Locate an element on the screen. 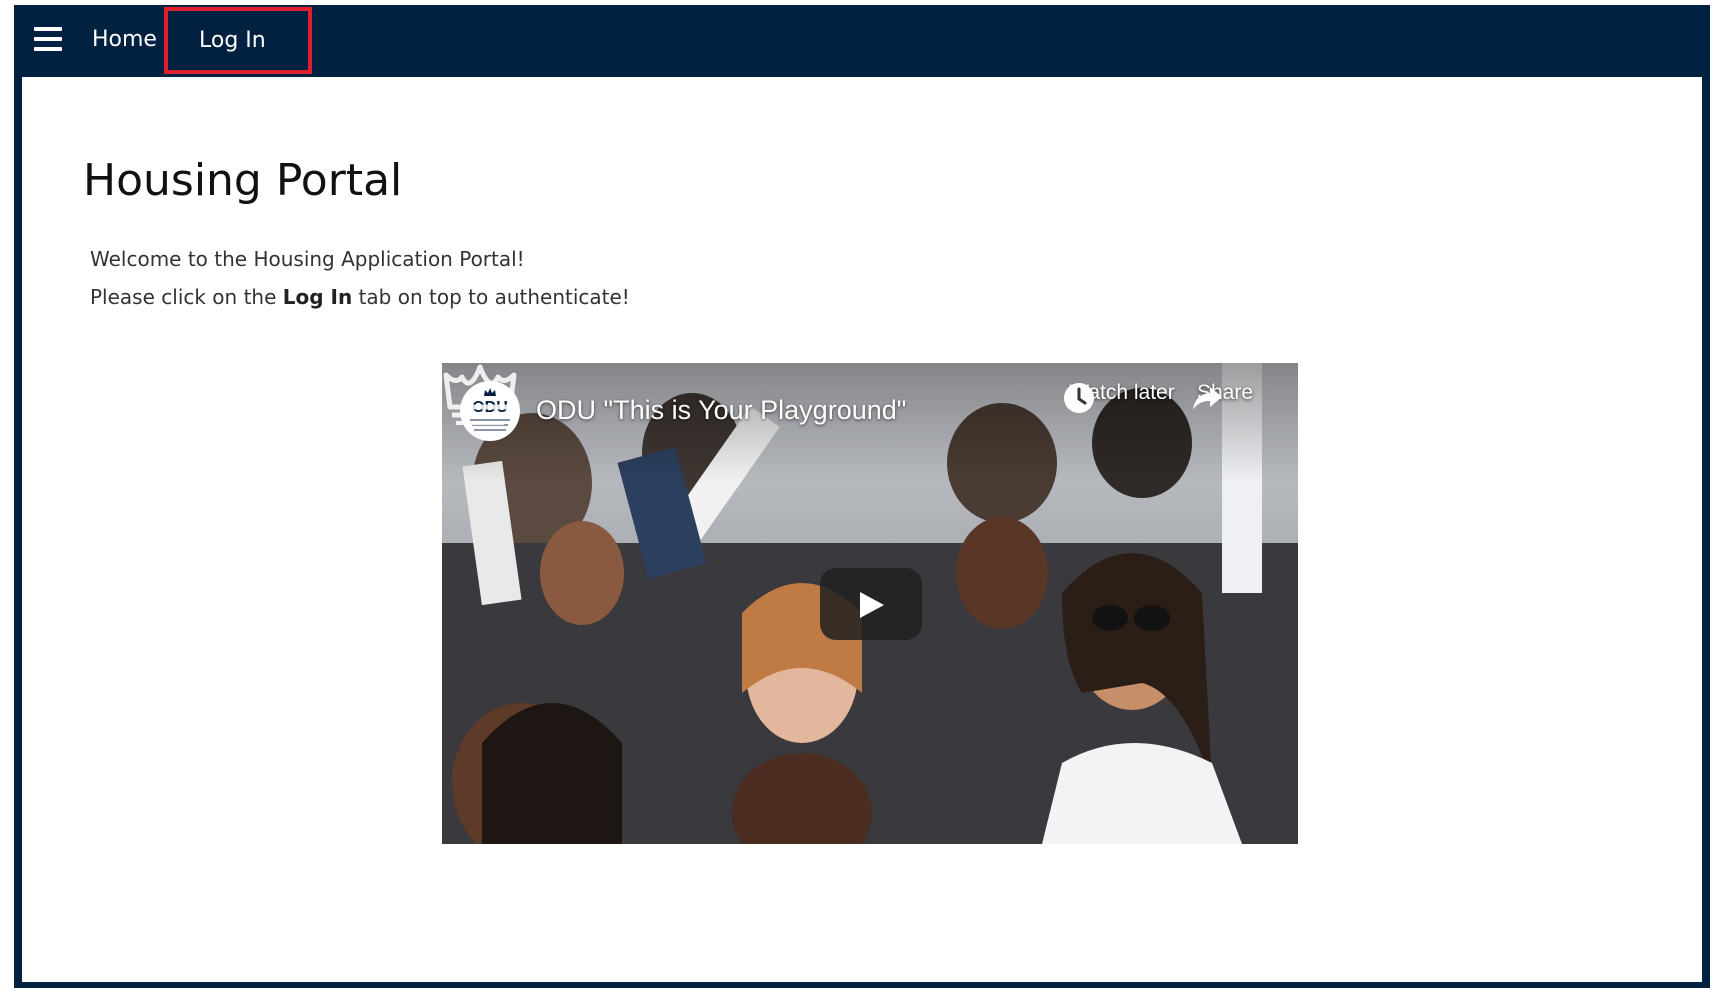 This screenshot has width=1716, height=993. logo-subtext-line is located at coordinates (490, 430).